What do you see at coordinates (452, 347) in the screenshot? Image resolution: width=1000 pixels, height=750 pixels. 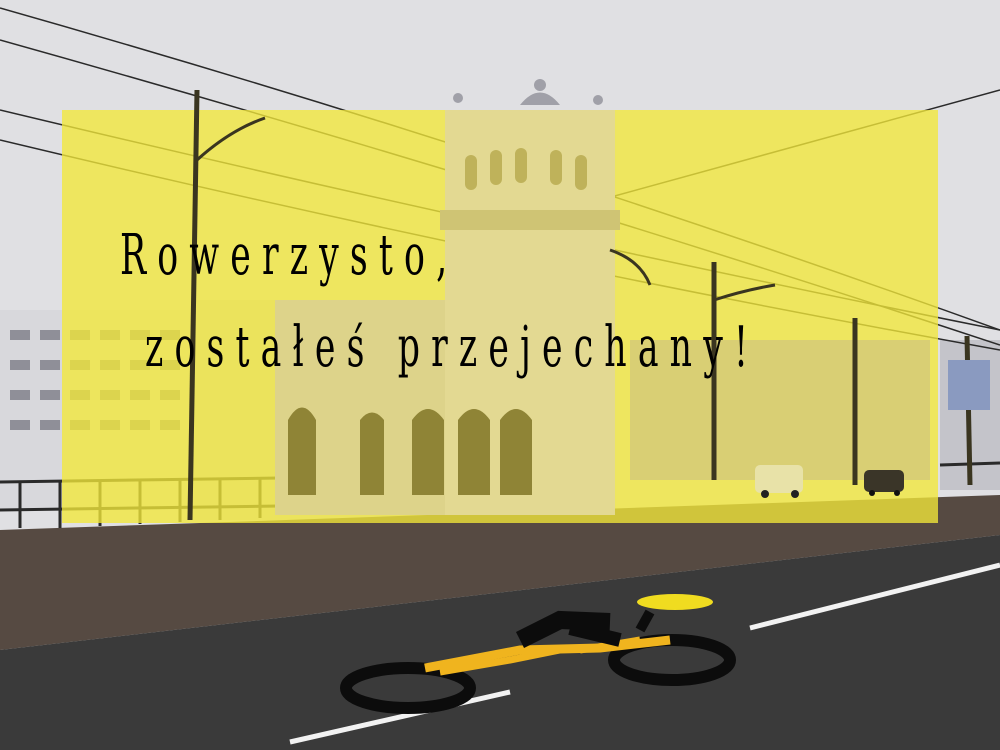 I see `headline-line-2: zostałeś przejechany!` at bounding box center [452, 347].